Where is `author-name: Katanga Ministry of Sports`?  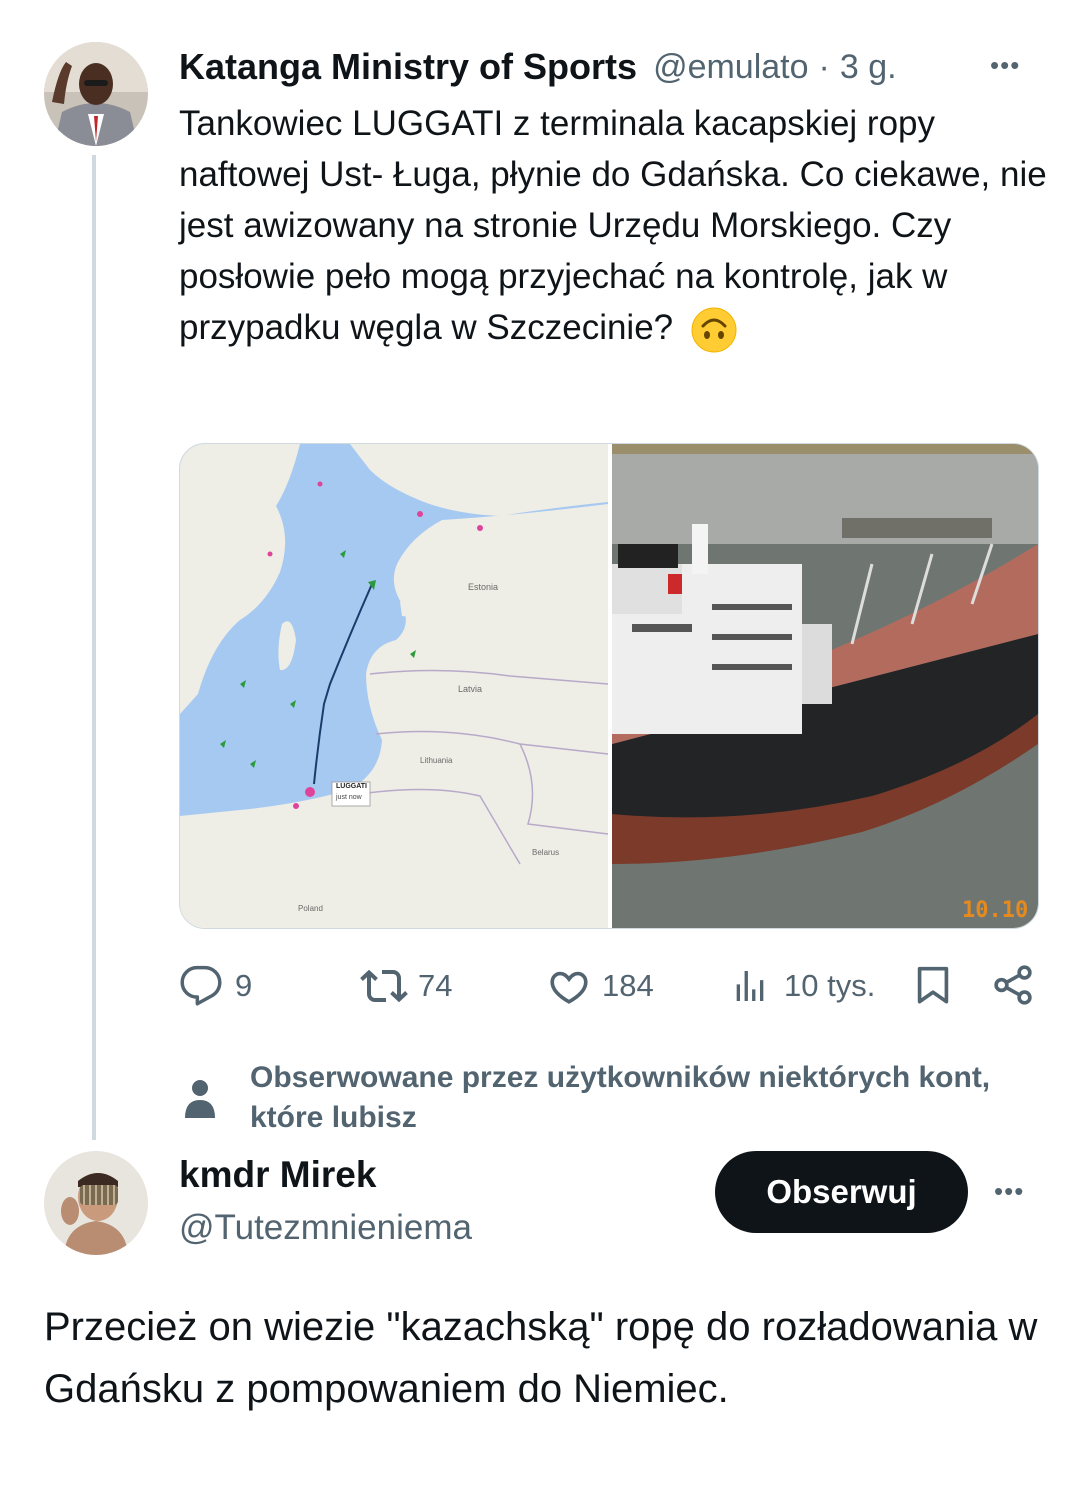 author-name: Katanga Ministry of Sports is located at coordinates (408, 67).